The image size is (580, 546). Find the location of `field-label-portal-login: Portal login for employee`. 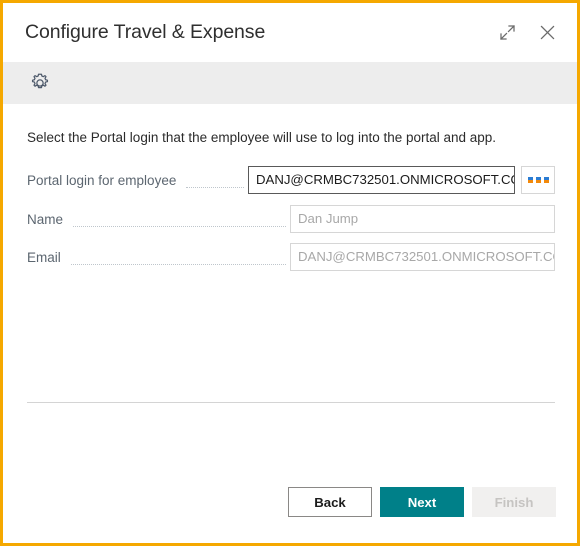

field-label-portal-login: Portal login for employee is located at coordinates (102, 180).